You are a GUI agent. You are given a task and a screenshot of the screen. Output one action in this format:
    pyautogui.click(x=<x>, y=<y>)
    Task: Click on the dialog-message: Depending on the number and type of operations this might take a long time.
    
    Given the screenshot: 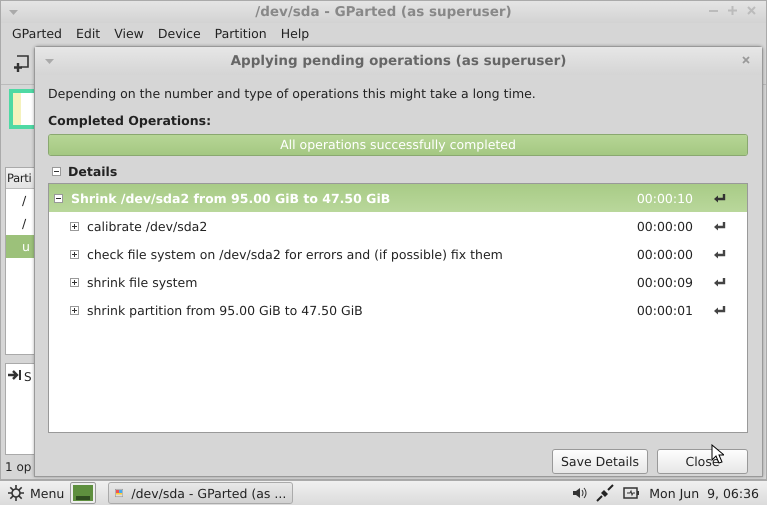 What is the action you would take?
    pyautogui.click(x=292, y=93)
    